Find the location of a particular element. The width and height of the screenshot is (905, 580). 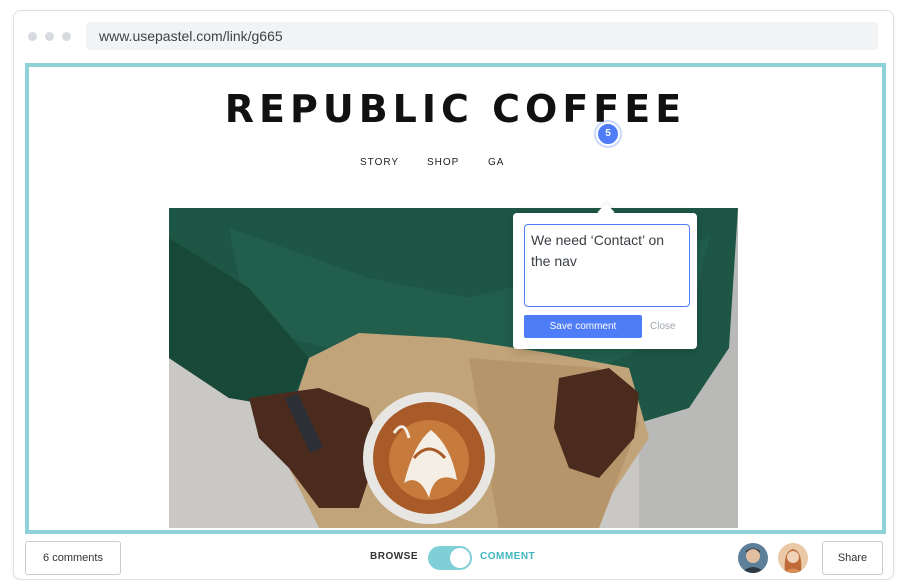

nav-item-gallery: GA is located at coordinates (496, 162).